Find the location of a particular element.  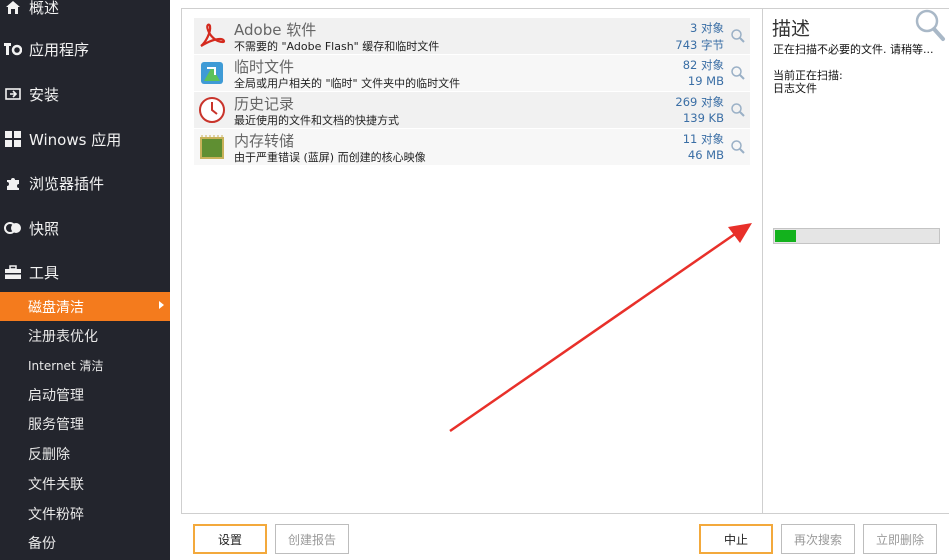

row-size: 46 MB is located at coordinates (705, 155).